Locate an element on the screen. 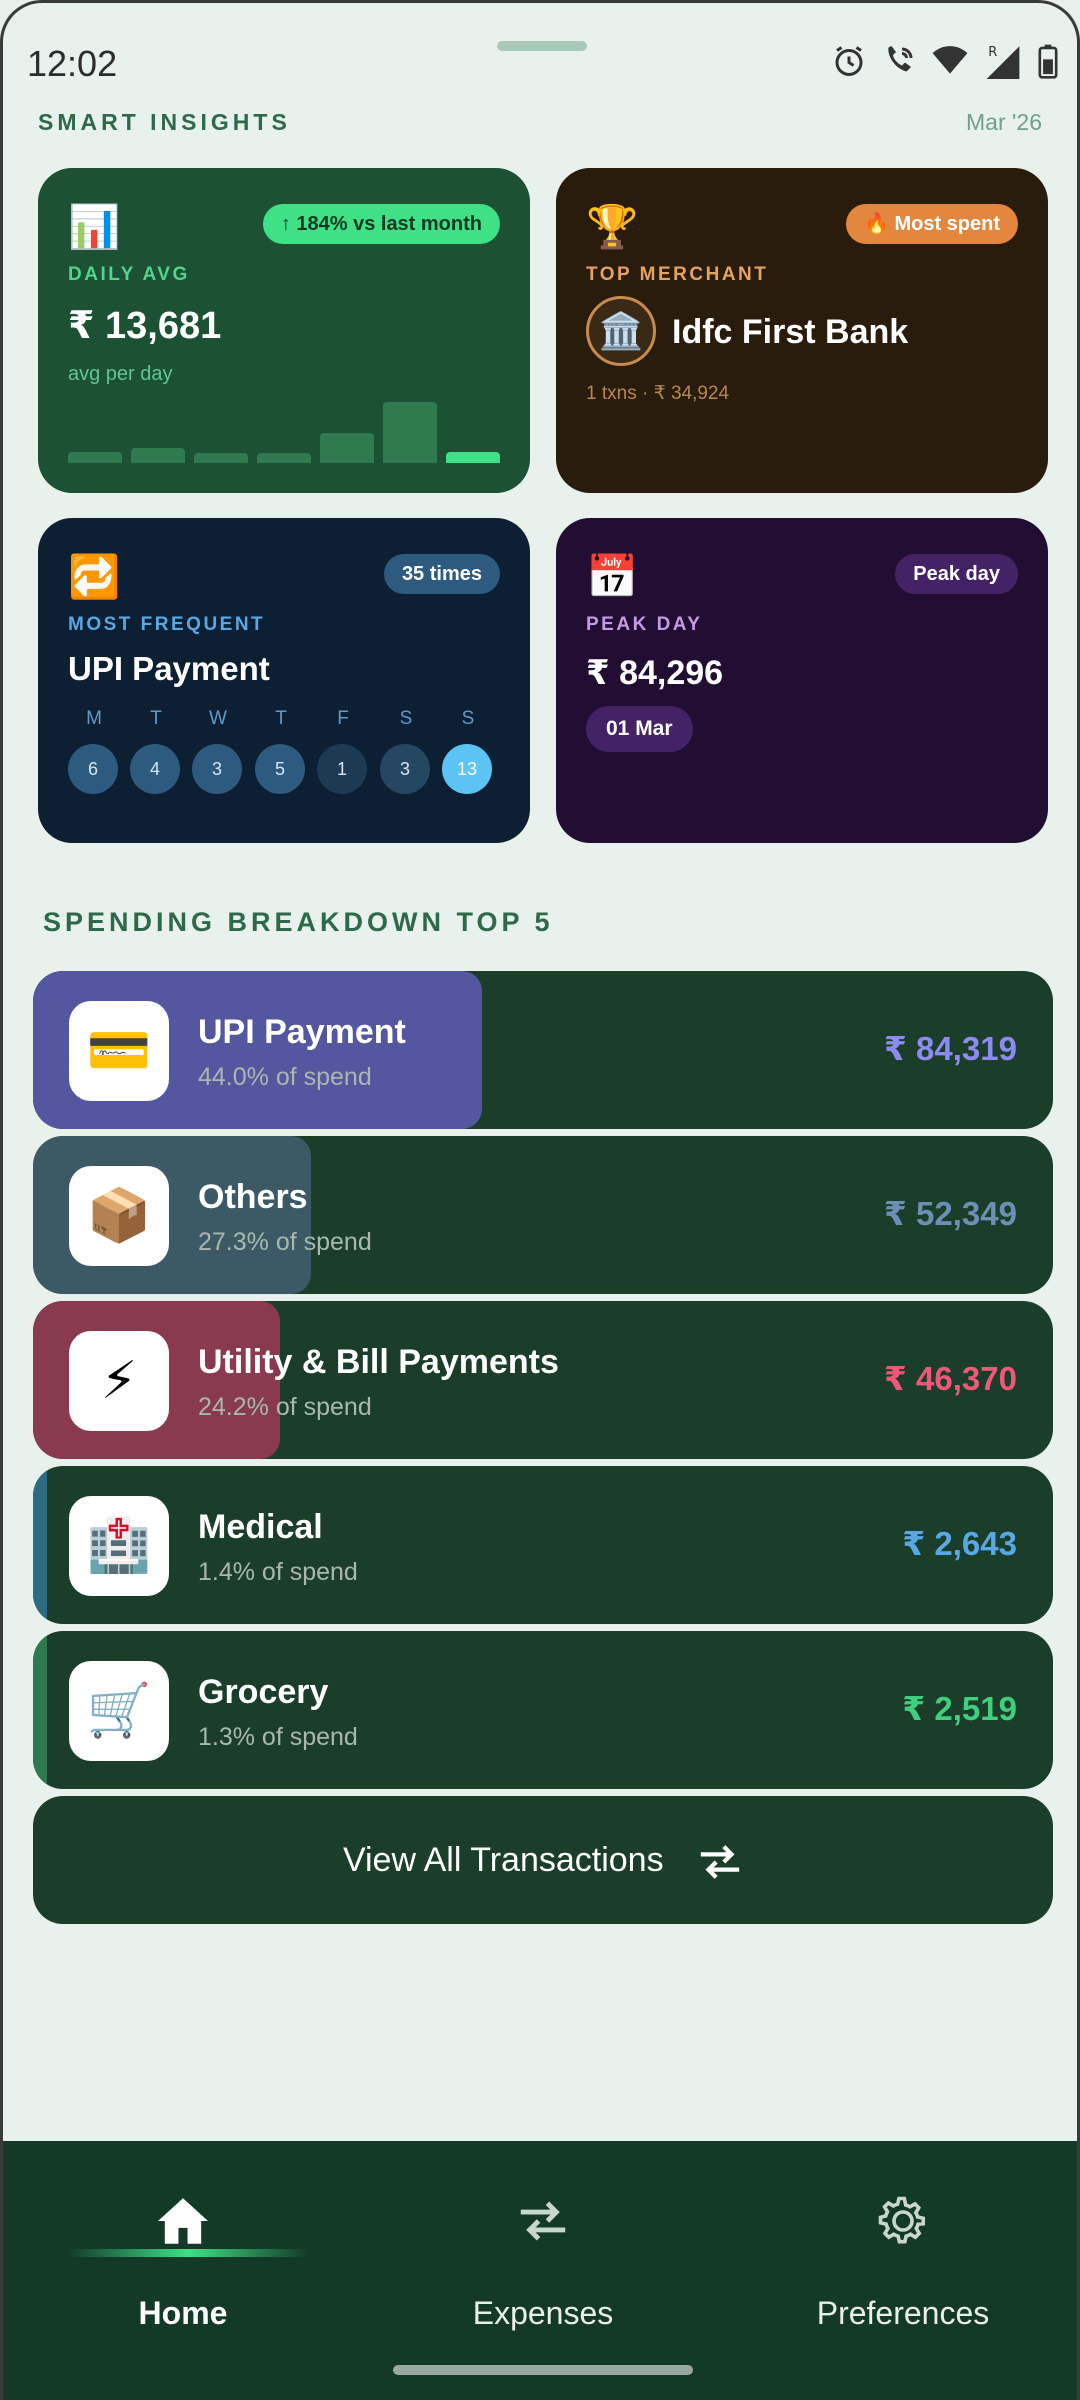 Image resolution: width=1080 pixels, height=2400 pixels. bottom-navigation: Home Expenses Preferences is located at coordinates (540, 2270).